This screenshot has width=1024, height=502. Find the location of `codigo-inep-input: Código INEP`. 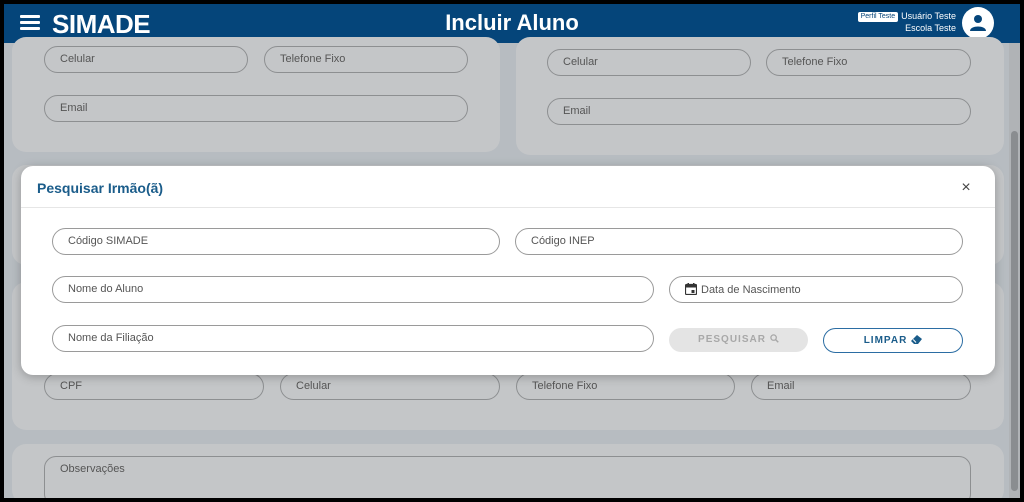

codigo-inep-input: Código INEP is located at coordinates (739, 241).